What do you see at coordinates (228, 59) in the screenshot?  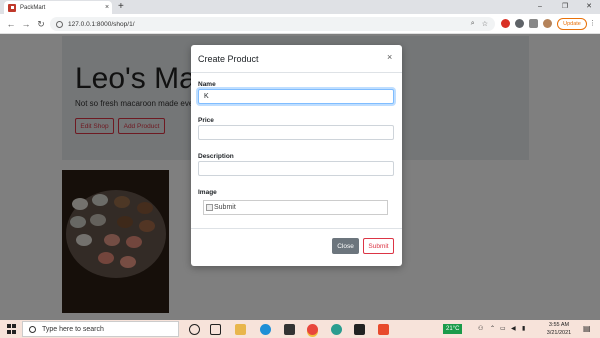 I see `modal-title: Create Product` at bounding box center [228, 59].